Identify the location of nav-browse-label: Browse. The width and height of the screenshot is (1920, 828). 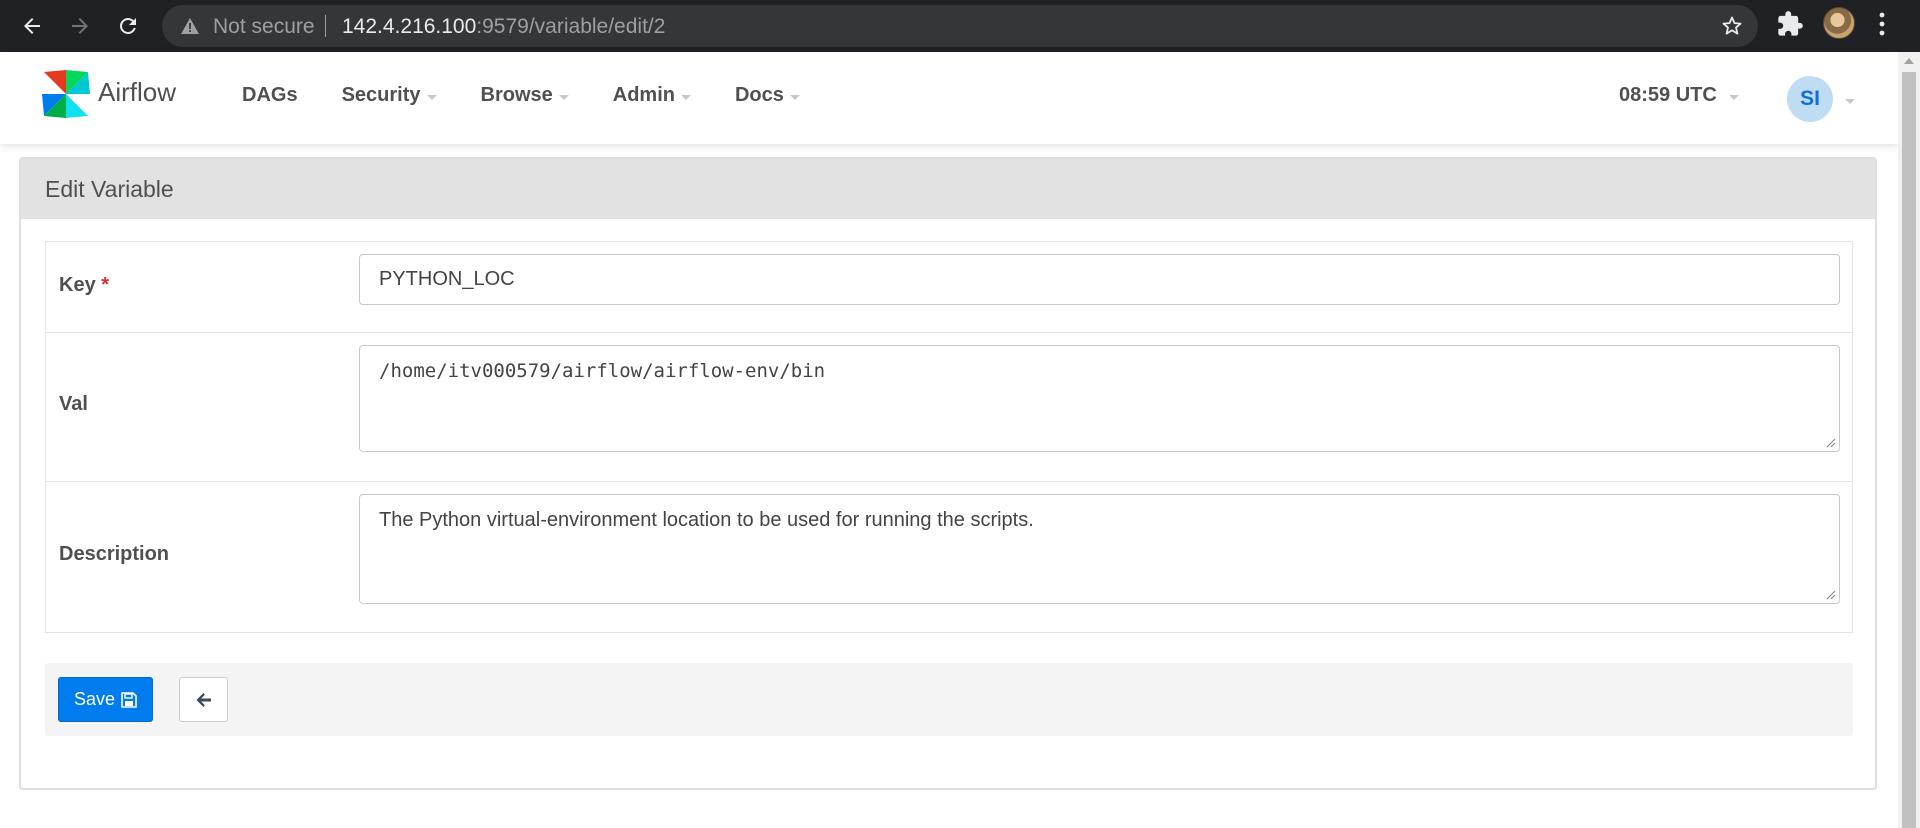
(516, 95).